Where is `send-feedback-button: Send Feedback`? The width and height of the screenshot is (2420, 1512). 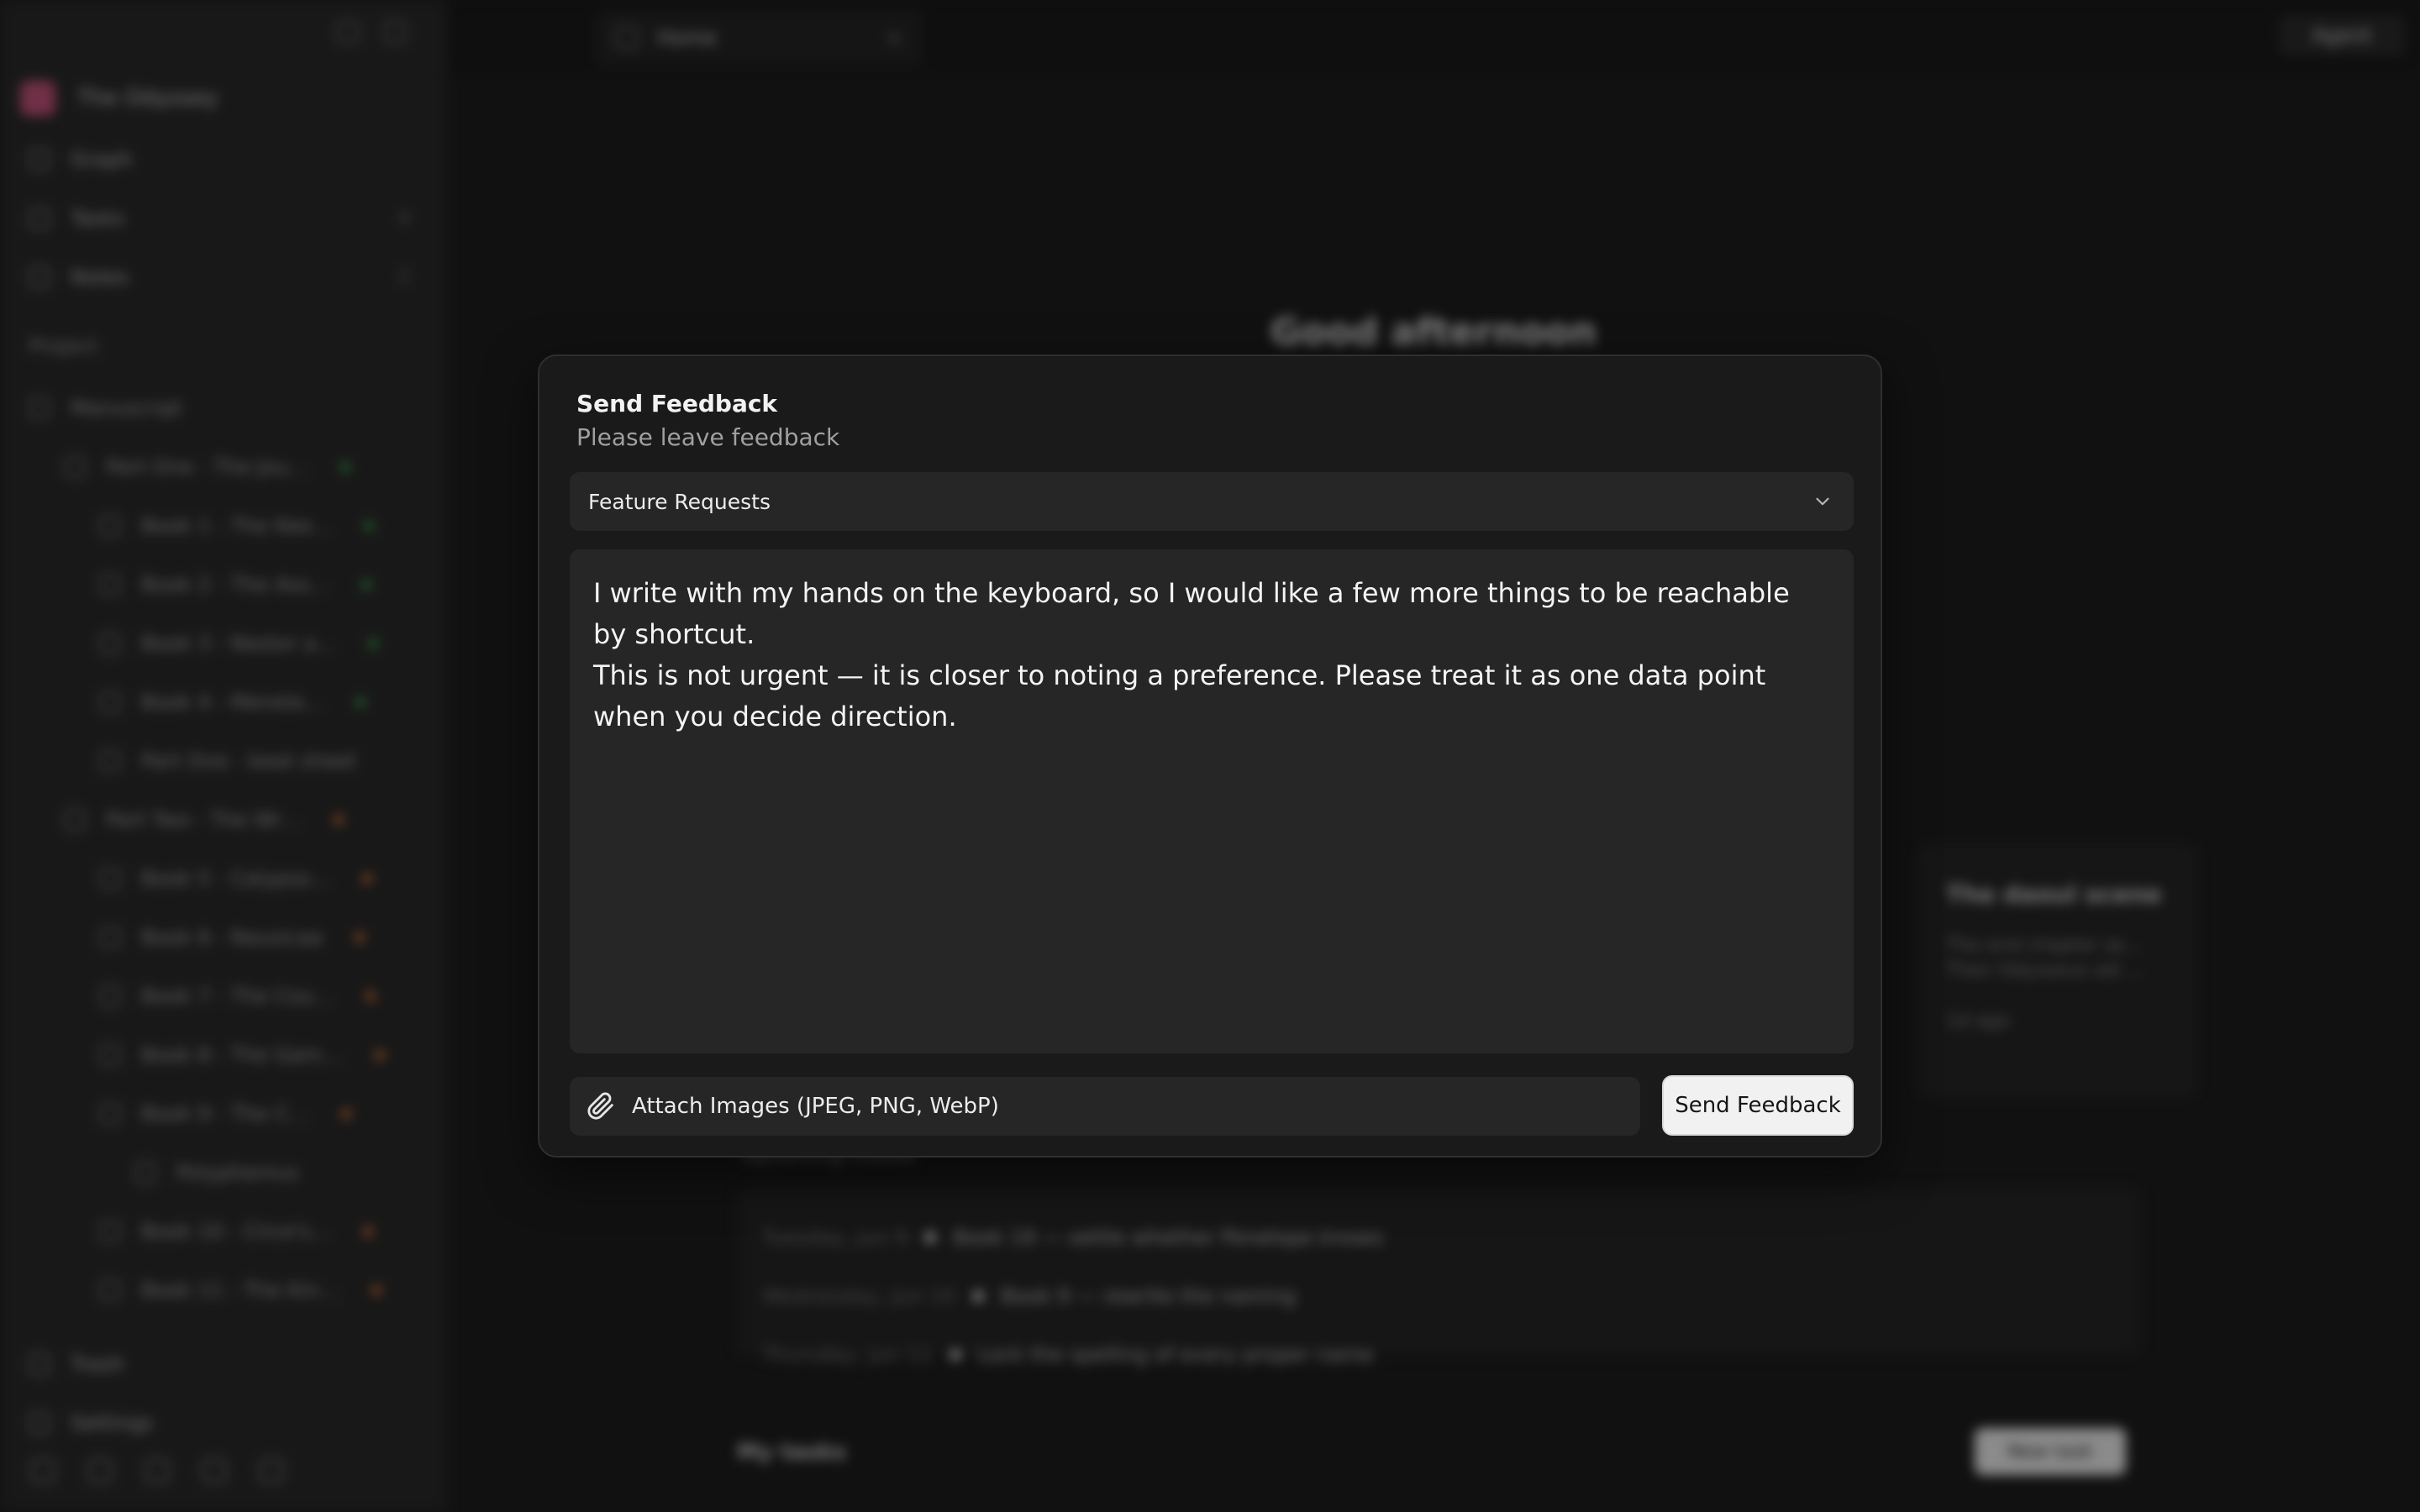 send-feedback-button: Send Feedback is located at coordinates (1758, 1105).